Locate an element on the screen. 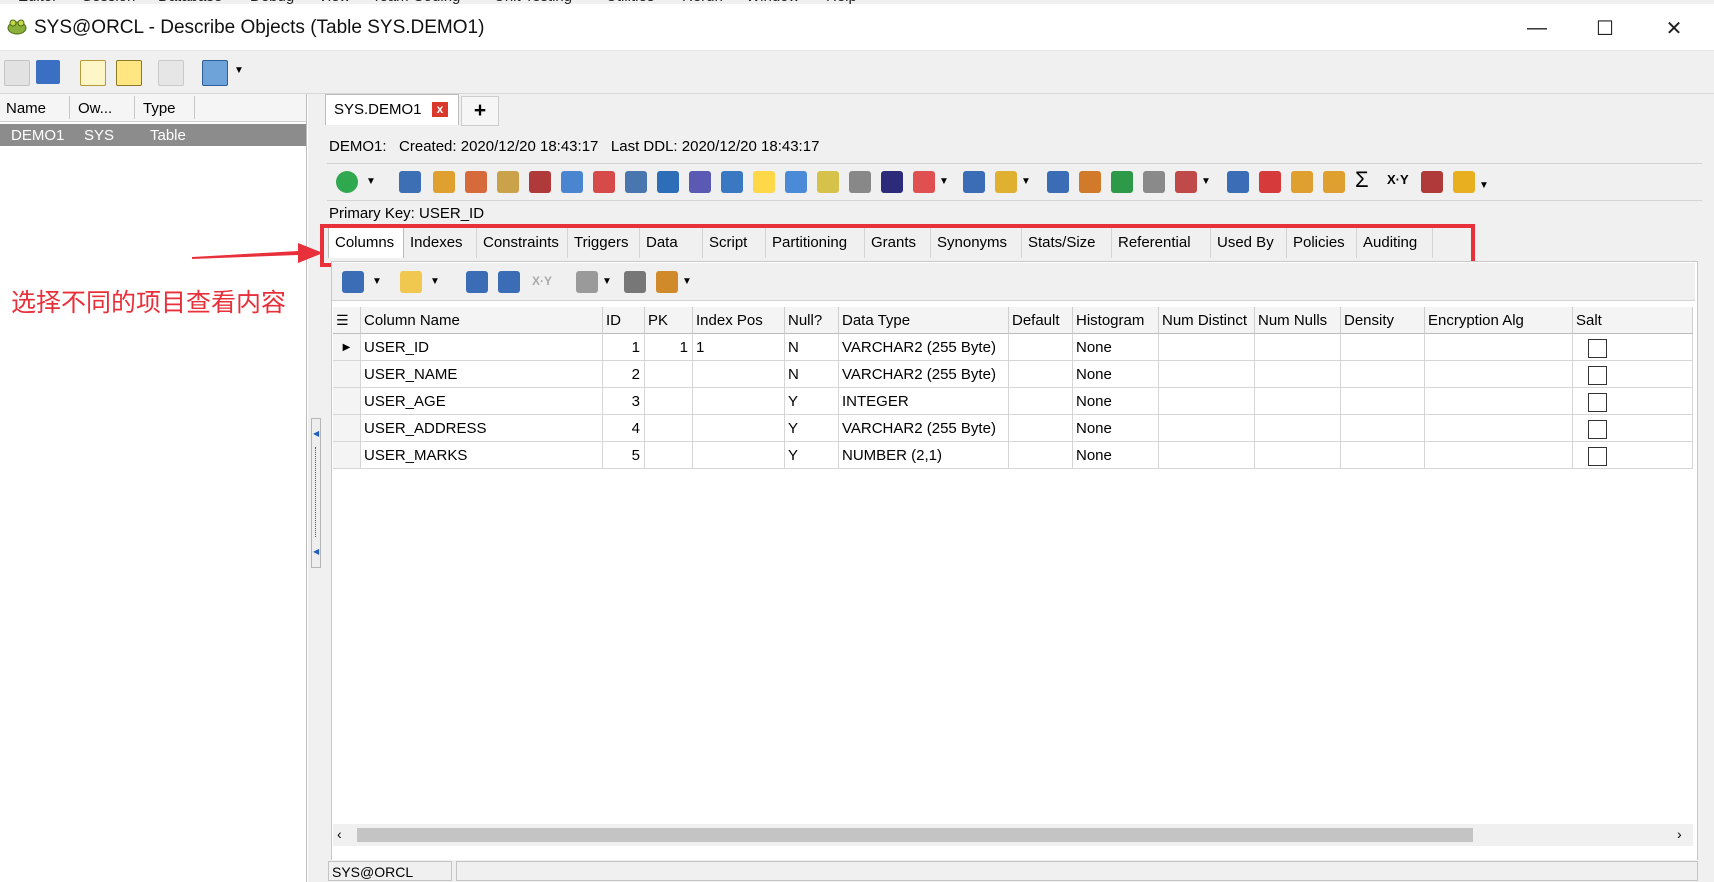 The width and height of the screenshot is (1714, 882). sql-icon is located at coordinates (1270, 182).